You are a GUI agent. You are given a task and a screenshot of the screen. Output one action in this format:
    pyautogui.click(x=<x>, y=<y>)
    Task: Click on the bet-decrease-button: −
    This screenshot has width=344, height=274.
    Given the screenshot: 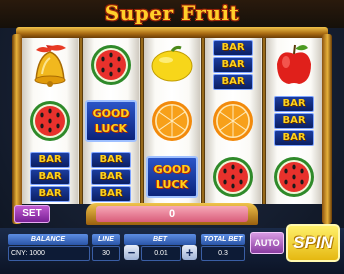 What is the action you would take?
    pyautogui.click(x=131, y=252)
    